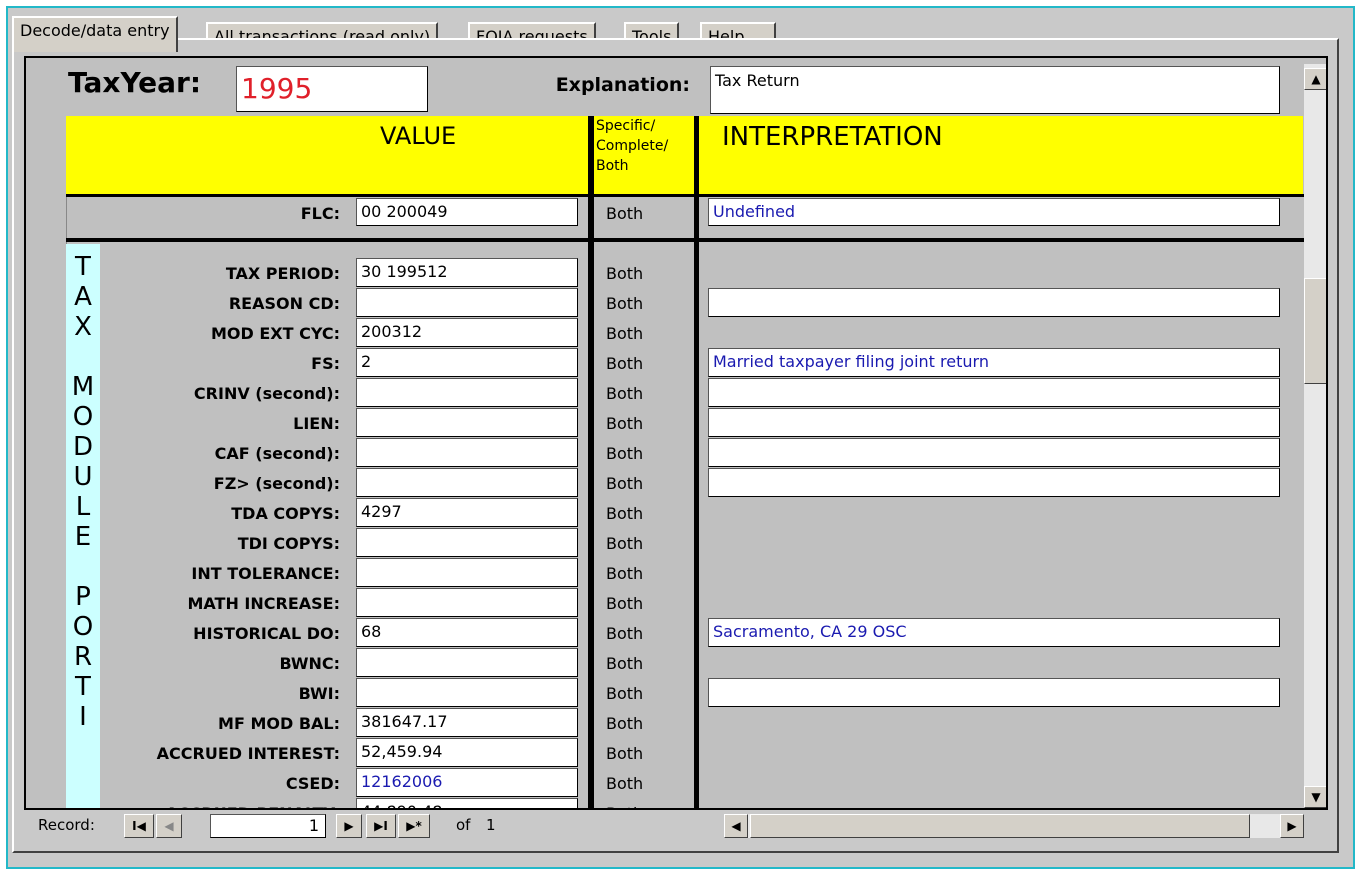 This screenshot has height=875, width=1361. I want to click on side-label-letter: R, so click(83, 657).